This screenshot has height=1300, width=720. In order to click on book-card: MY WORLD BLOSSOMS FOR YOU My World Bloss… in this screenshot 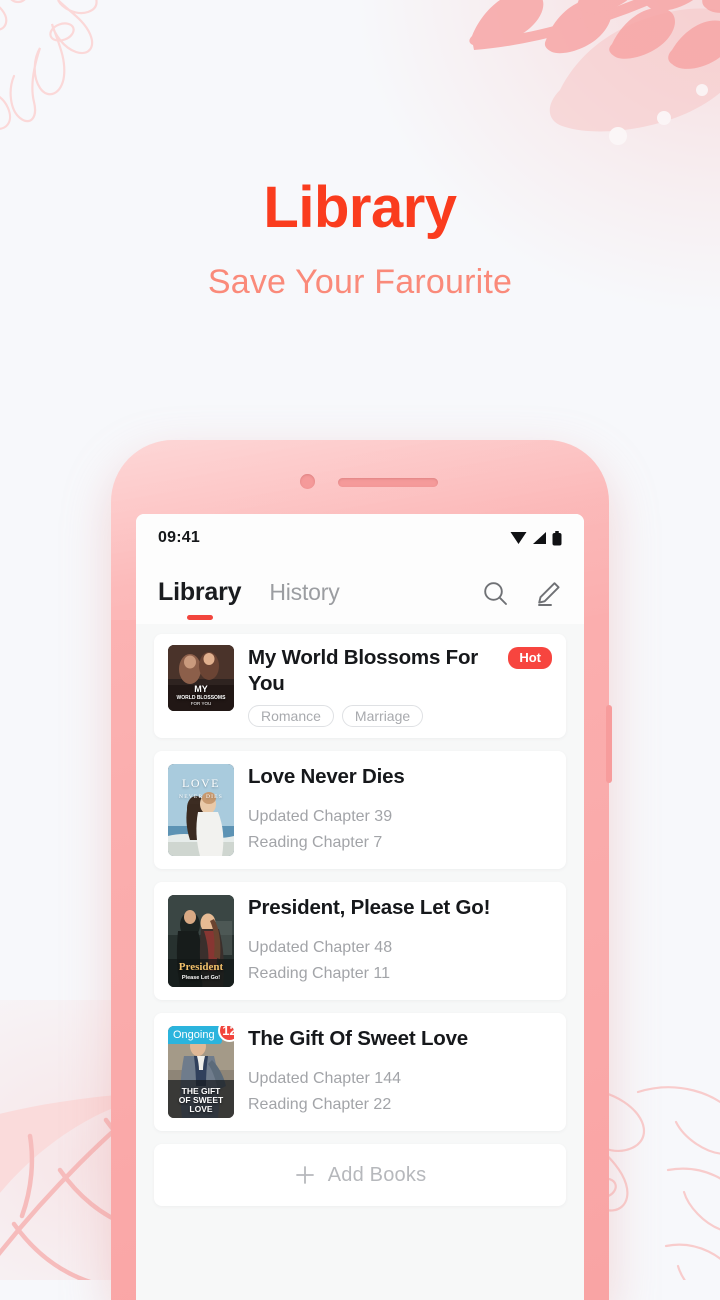, I will do `click(360, 686)`.